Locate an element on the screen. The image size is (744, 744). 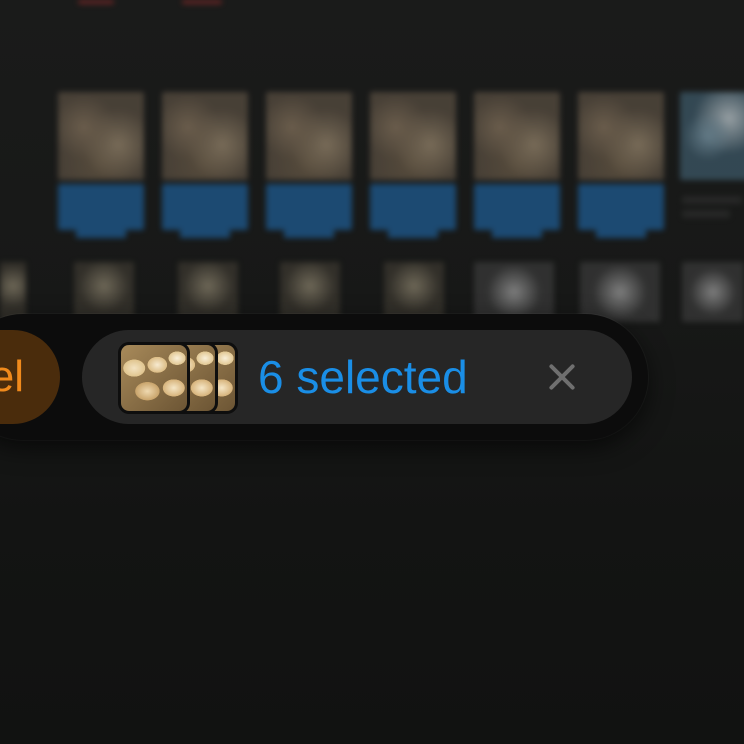
selected-thumbnail is located at coordinates (154, 378).